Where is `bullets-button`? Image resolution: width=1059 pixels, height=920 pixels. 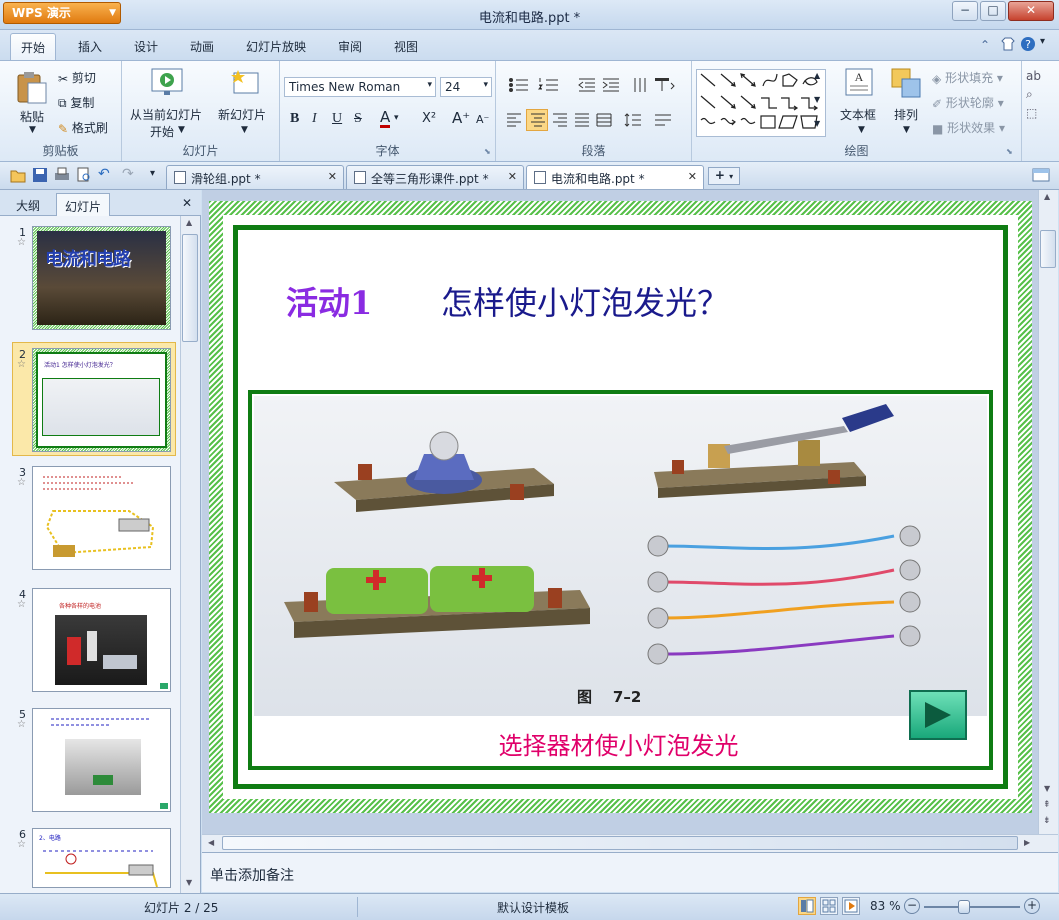 bullets-button is located at coordinates (519, 86).